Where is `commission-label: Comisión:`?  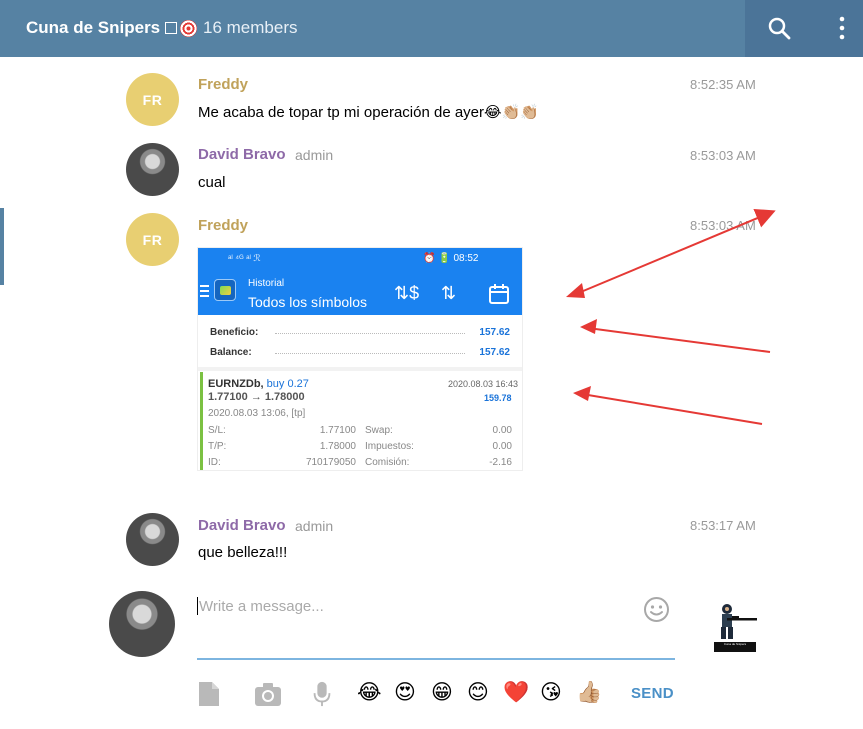 commission-label: Comisión: is located at coordinates (387, 462).